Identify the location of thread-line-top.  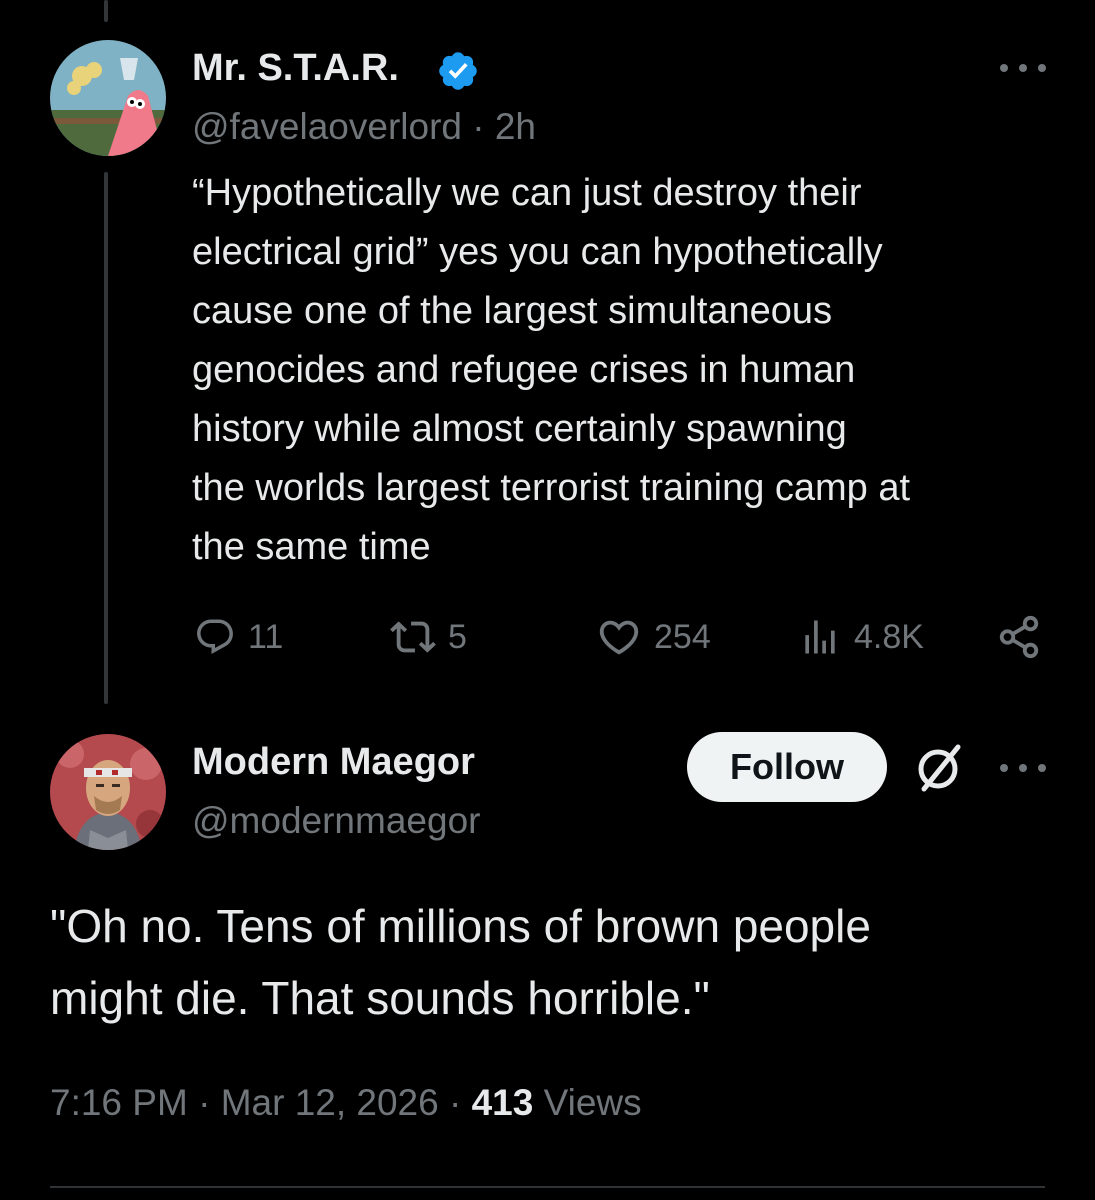
(106, 11).